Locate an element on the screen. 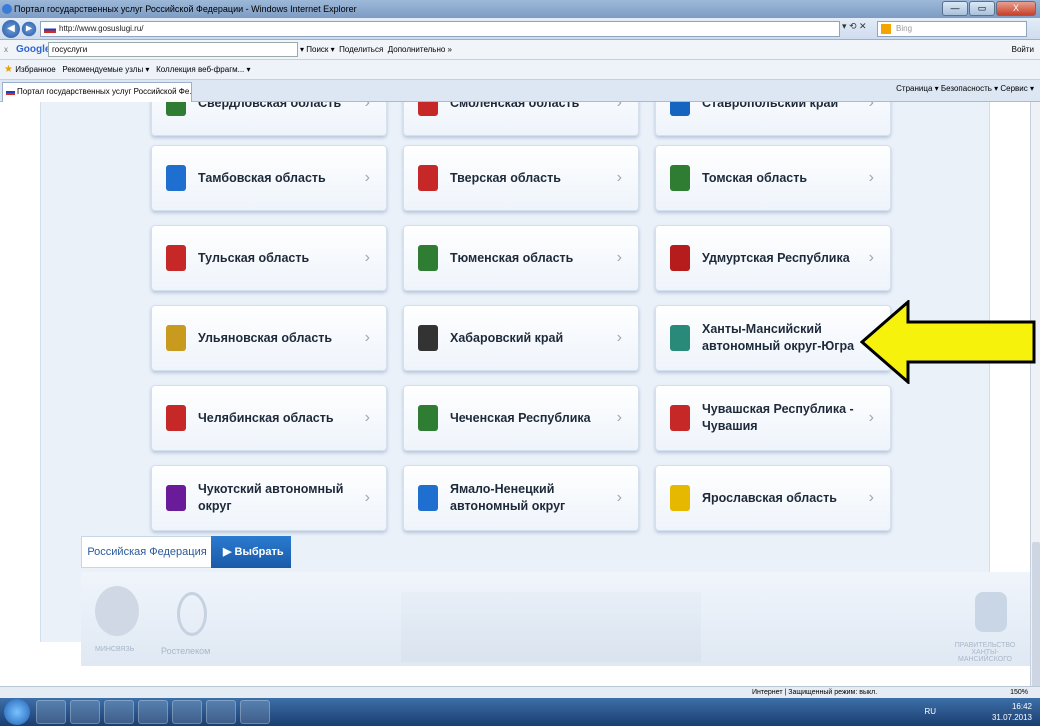 The height and width of the screenshot is (726, 1040). region-label: Томская область is located at coordinates (755, 177).